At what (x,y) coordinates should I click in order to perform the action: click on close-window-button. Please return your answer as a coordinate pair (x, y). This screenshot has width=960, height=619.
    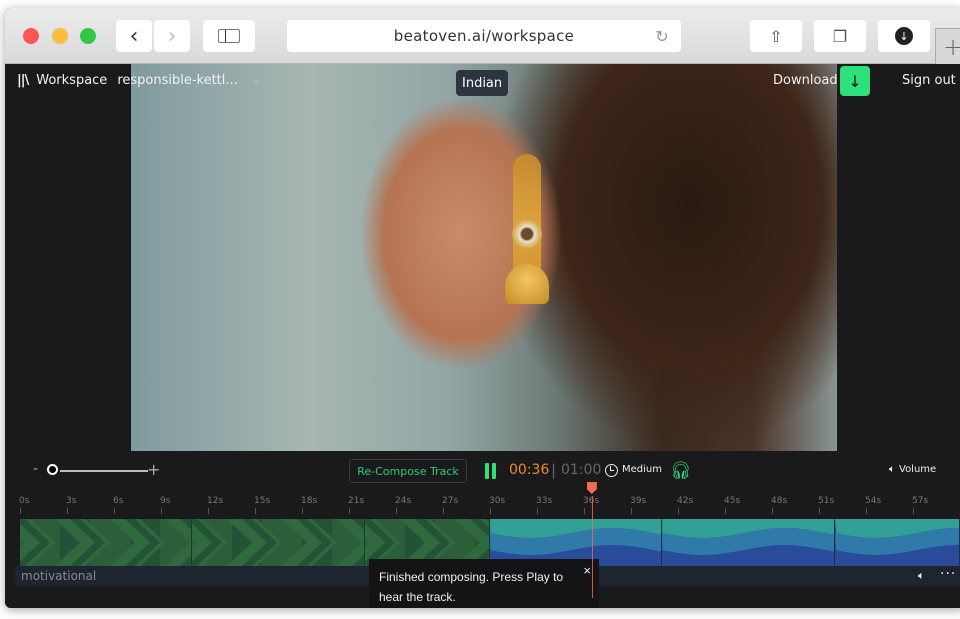
    Looking at the image, I should click on (31, 36).